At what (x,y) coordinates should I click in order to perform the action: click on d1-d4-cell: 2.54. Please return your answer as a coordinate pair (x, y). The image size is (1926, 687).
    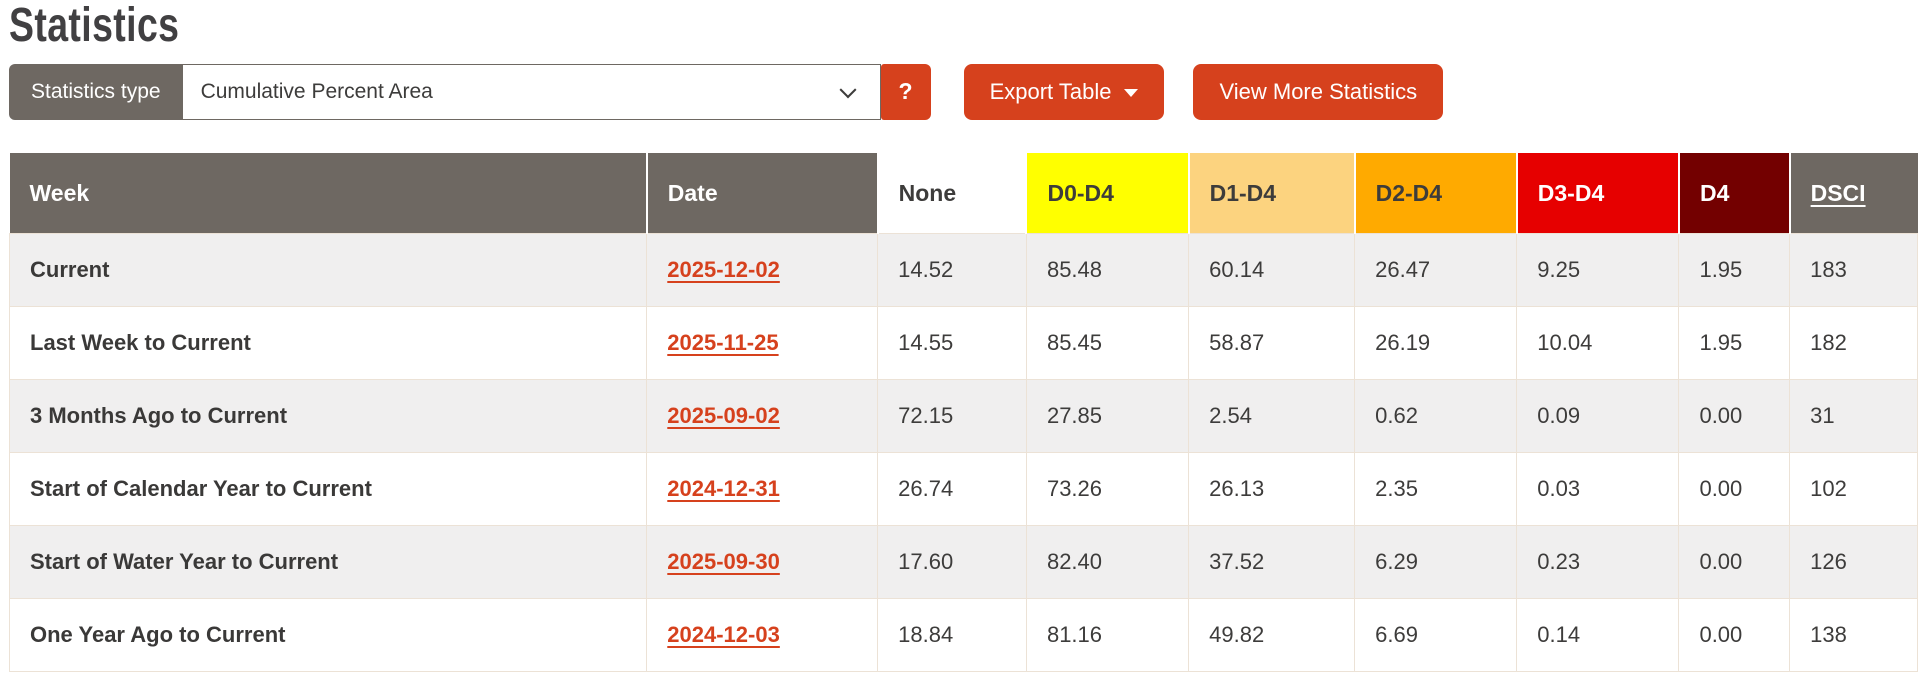
    Looking at the image, I should click on (1272, 416).